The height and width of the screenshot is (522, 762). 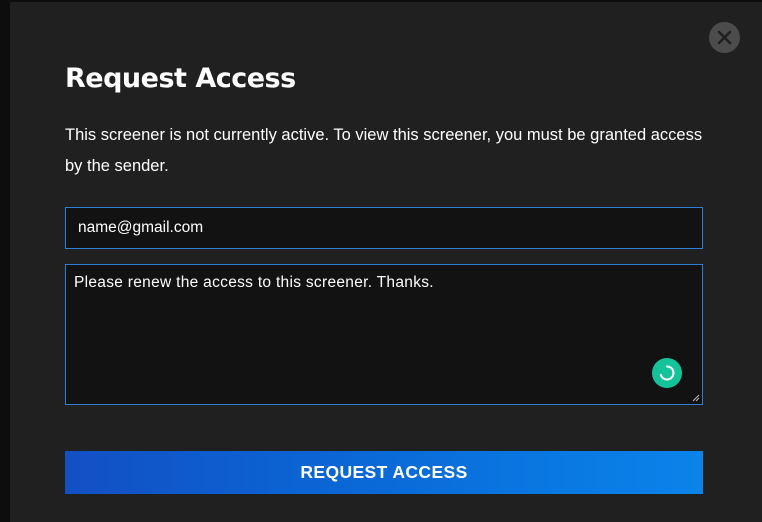 I want to click on resize-handle-icon, so click(x=695, y=397).